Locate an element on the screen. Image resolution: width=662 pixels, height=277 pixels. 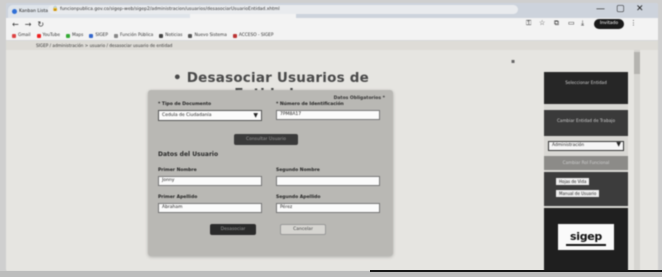
doc-number-field: 7PM8A17 is located at coordinates (328, 115).